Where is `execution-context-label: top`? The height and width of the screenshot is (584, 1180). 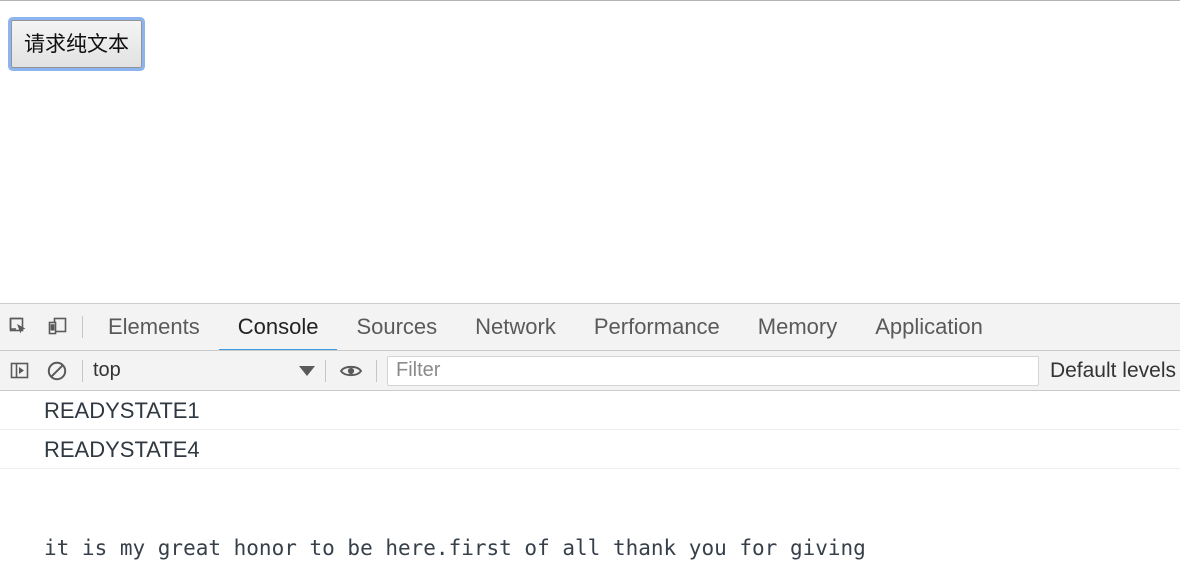
execution-context-label: top is located at coordinates (107, 370).